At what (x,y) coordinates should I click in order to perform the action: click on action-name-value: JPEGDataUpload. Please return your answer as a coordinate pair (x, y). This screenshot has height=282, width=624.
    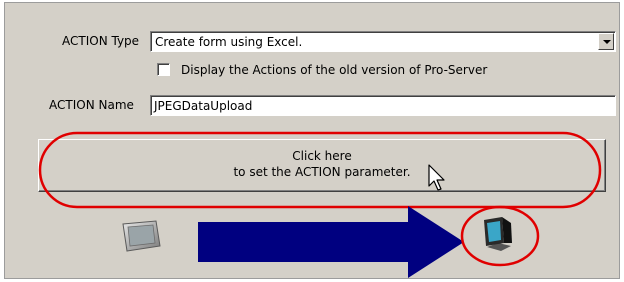
    Looking at the image, I should click on (203, 106).